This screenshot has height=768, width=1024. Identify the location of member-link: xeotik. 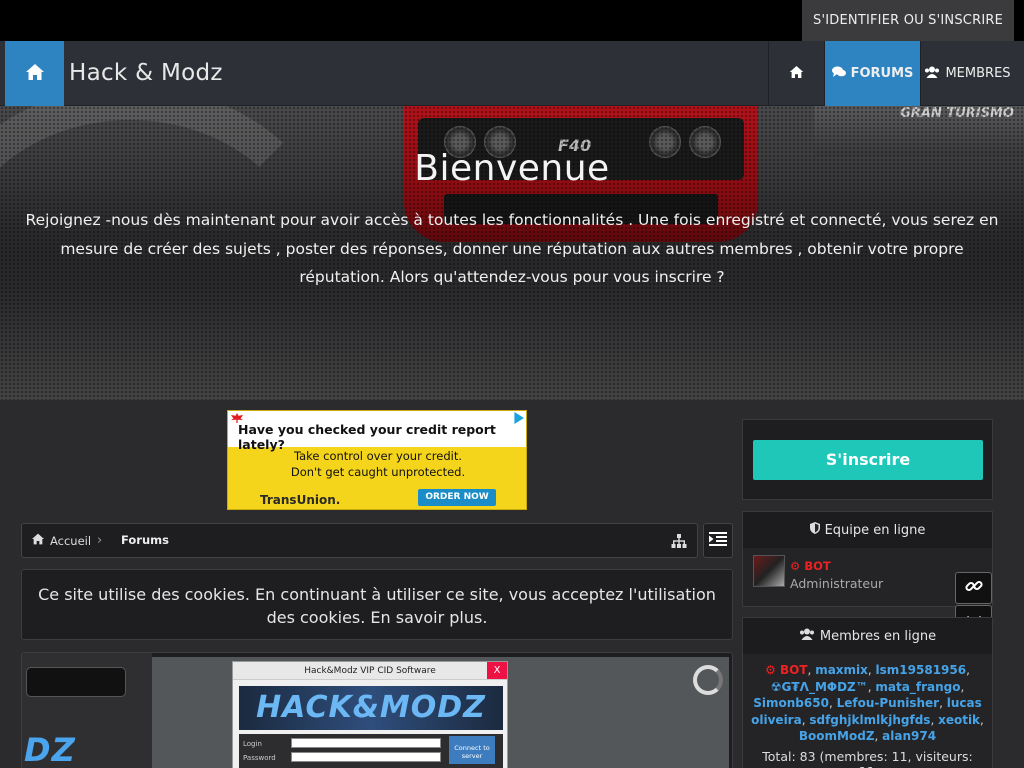
(959, 720).